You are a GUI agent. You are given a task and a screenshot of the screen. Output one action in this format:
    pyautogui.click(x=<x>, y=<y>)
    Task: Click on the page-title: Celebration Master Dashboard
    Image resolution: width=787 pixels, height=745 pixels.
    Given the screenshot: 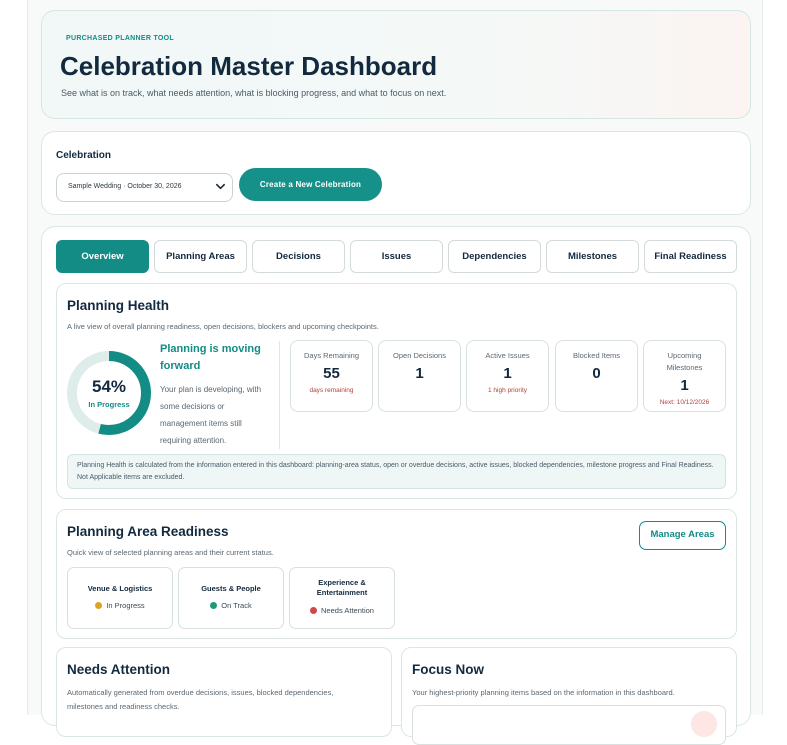 What is the action you would take?
    pyautogui.click(x=249, y=66)
    